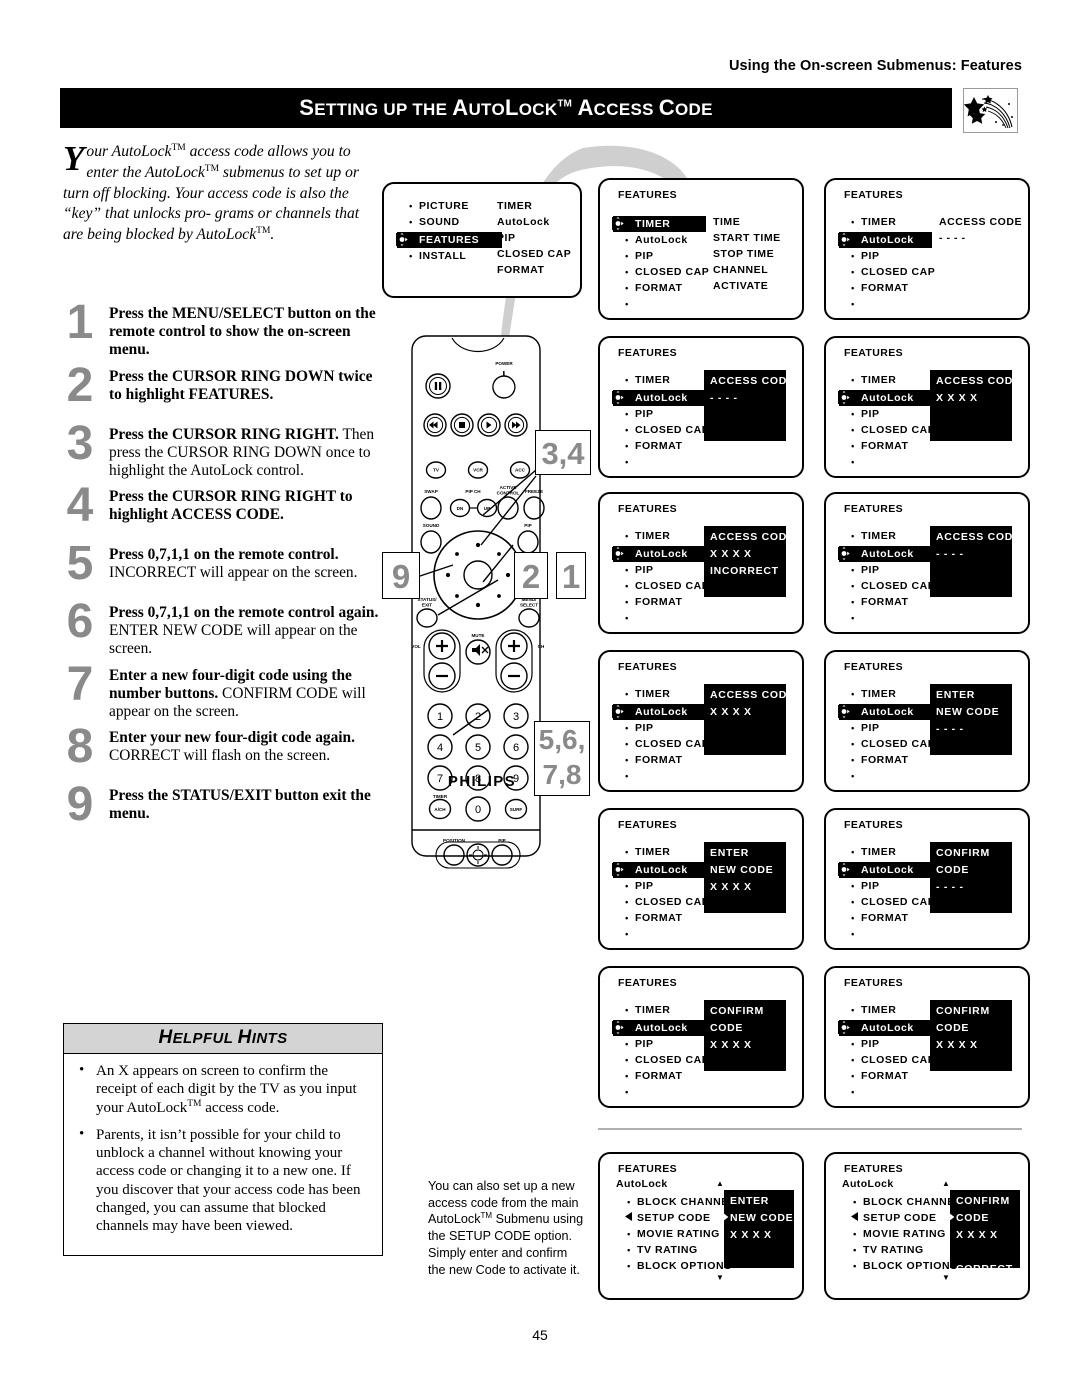  Describe the element at coordinates (977, 1235) in the screenshot. I see `code-line-x-x-x-x: X X X X` at that location.